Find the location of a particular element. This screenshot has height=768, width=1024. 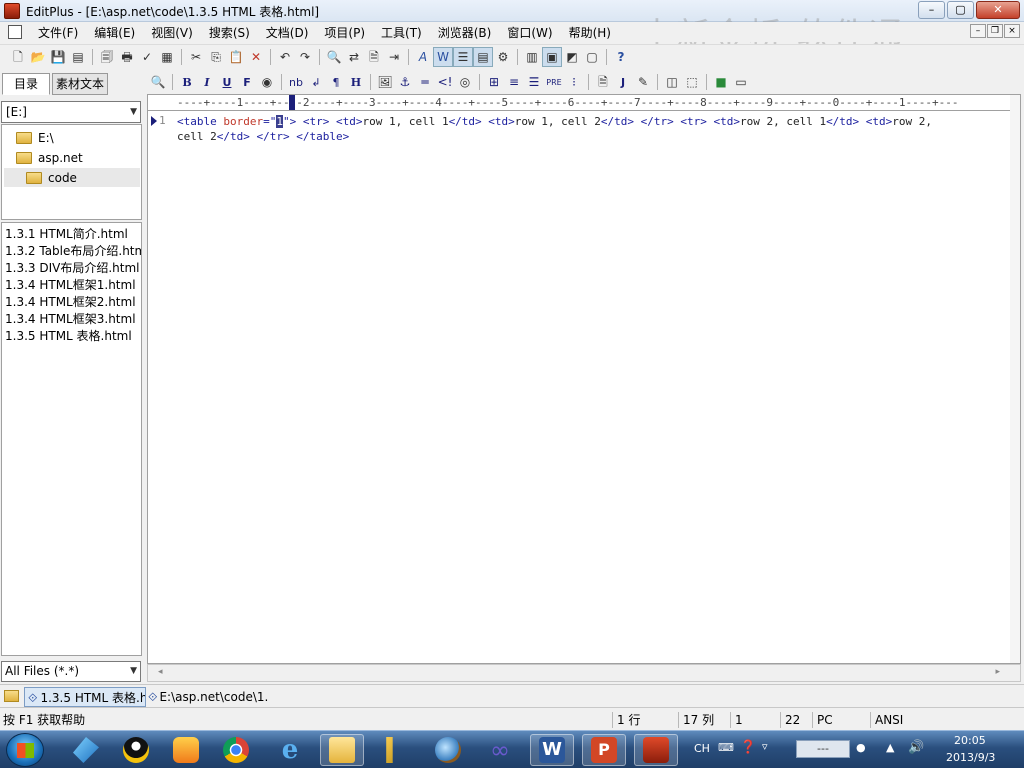

list-item: 1.3.2 Table布局介绍.html is located at coordinates (71, 251).